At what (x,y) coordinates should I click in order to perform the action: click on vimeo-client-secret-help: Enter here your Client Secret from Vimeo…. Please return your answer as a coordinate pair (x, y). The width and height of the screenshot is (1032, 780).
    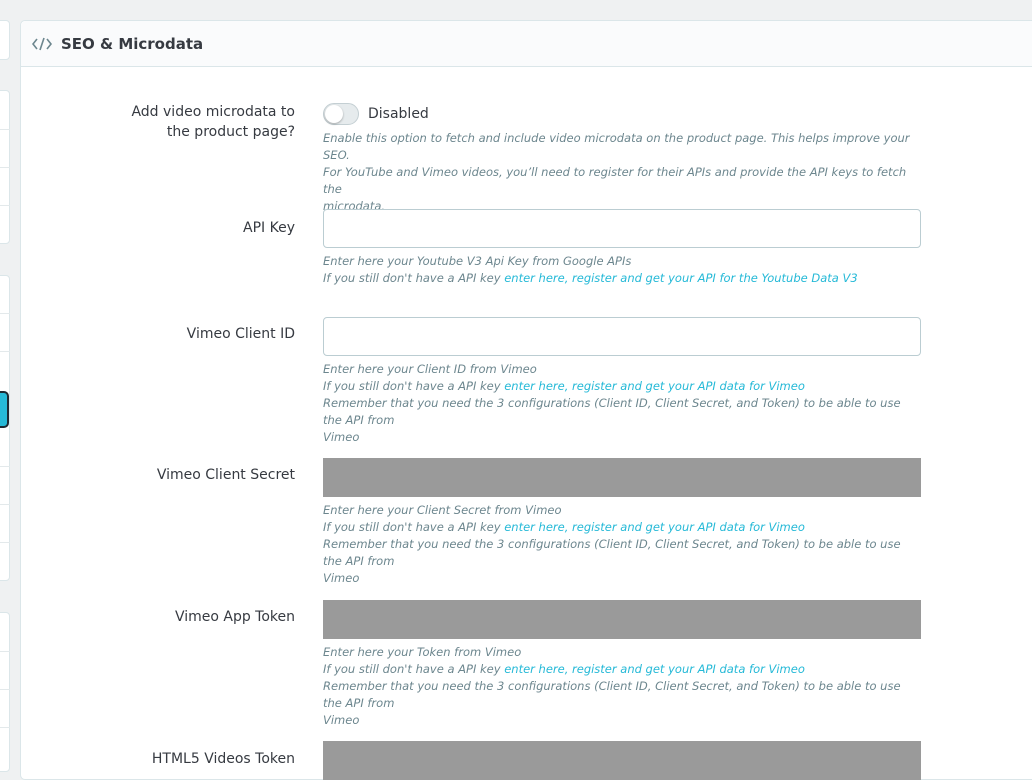
    Looking at the image, I should click on (622, 544).